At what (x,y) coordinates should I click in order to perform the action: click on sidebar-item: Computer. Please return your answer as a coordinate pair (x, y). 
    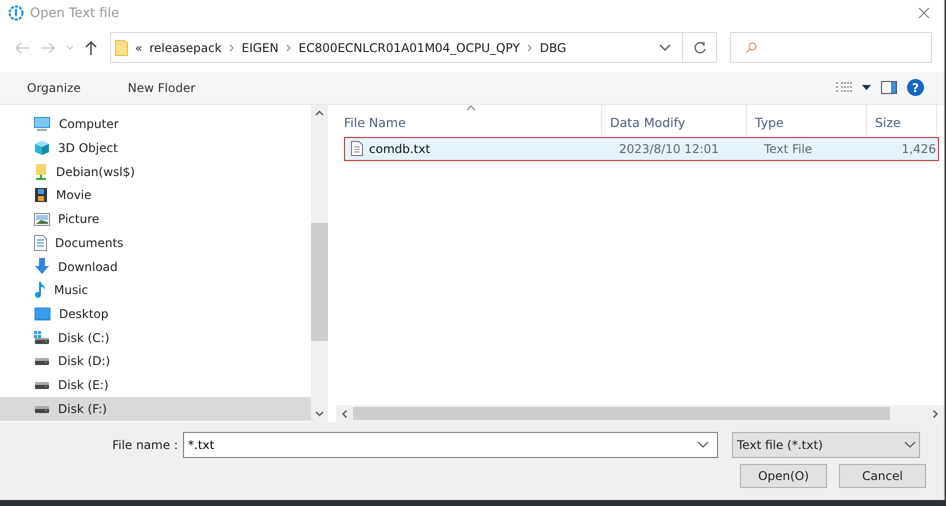
    Looking at the image, I should click on (155, 124).